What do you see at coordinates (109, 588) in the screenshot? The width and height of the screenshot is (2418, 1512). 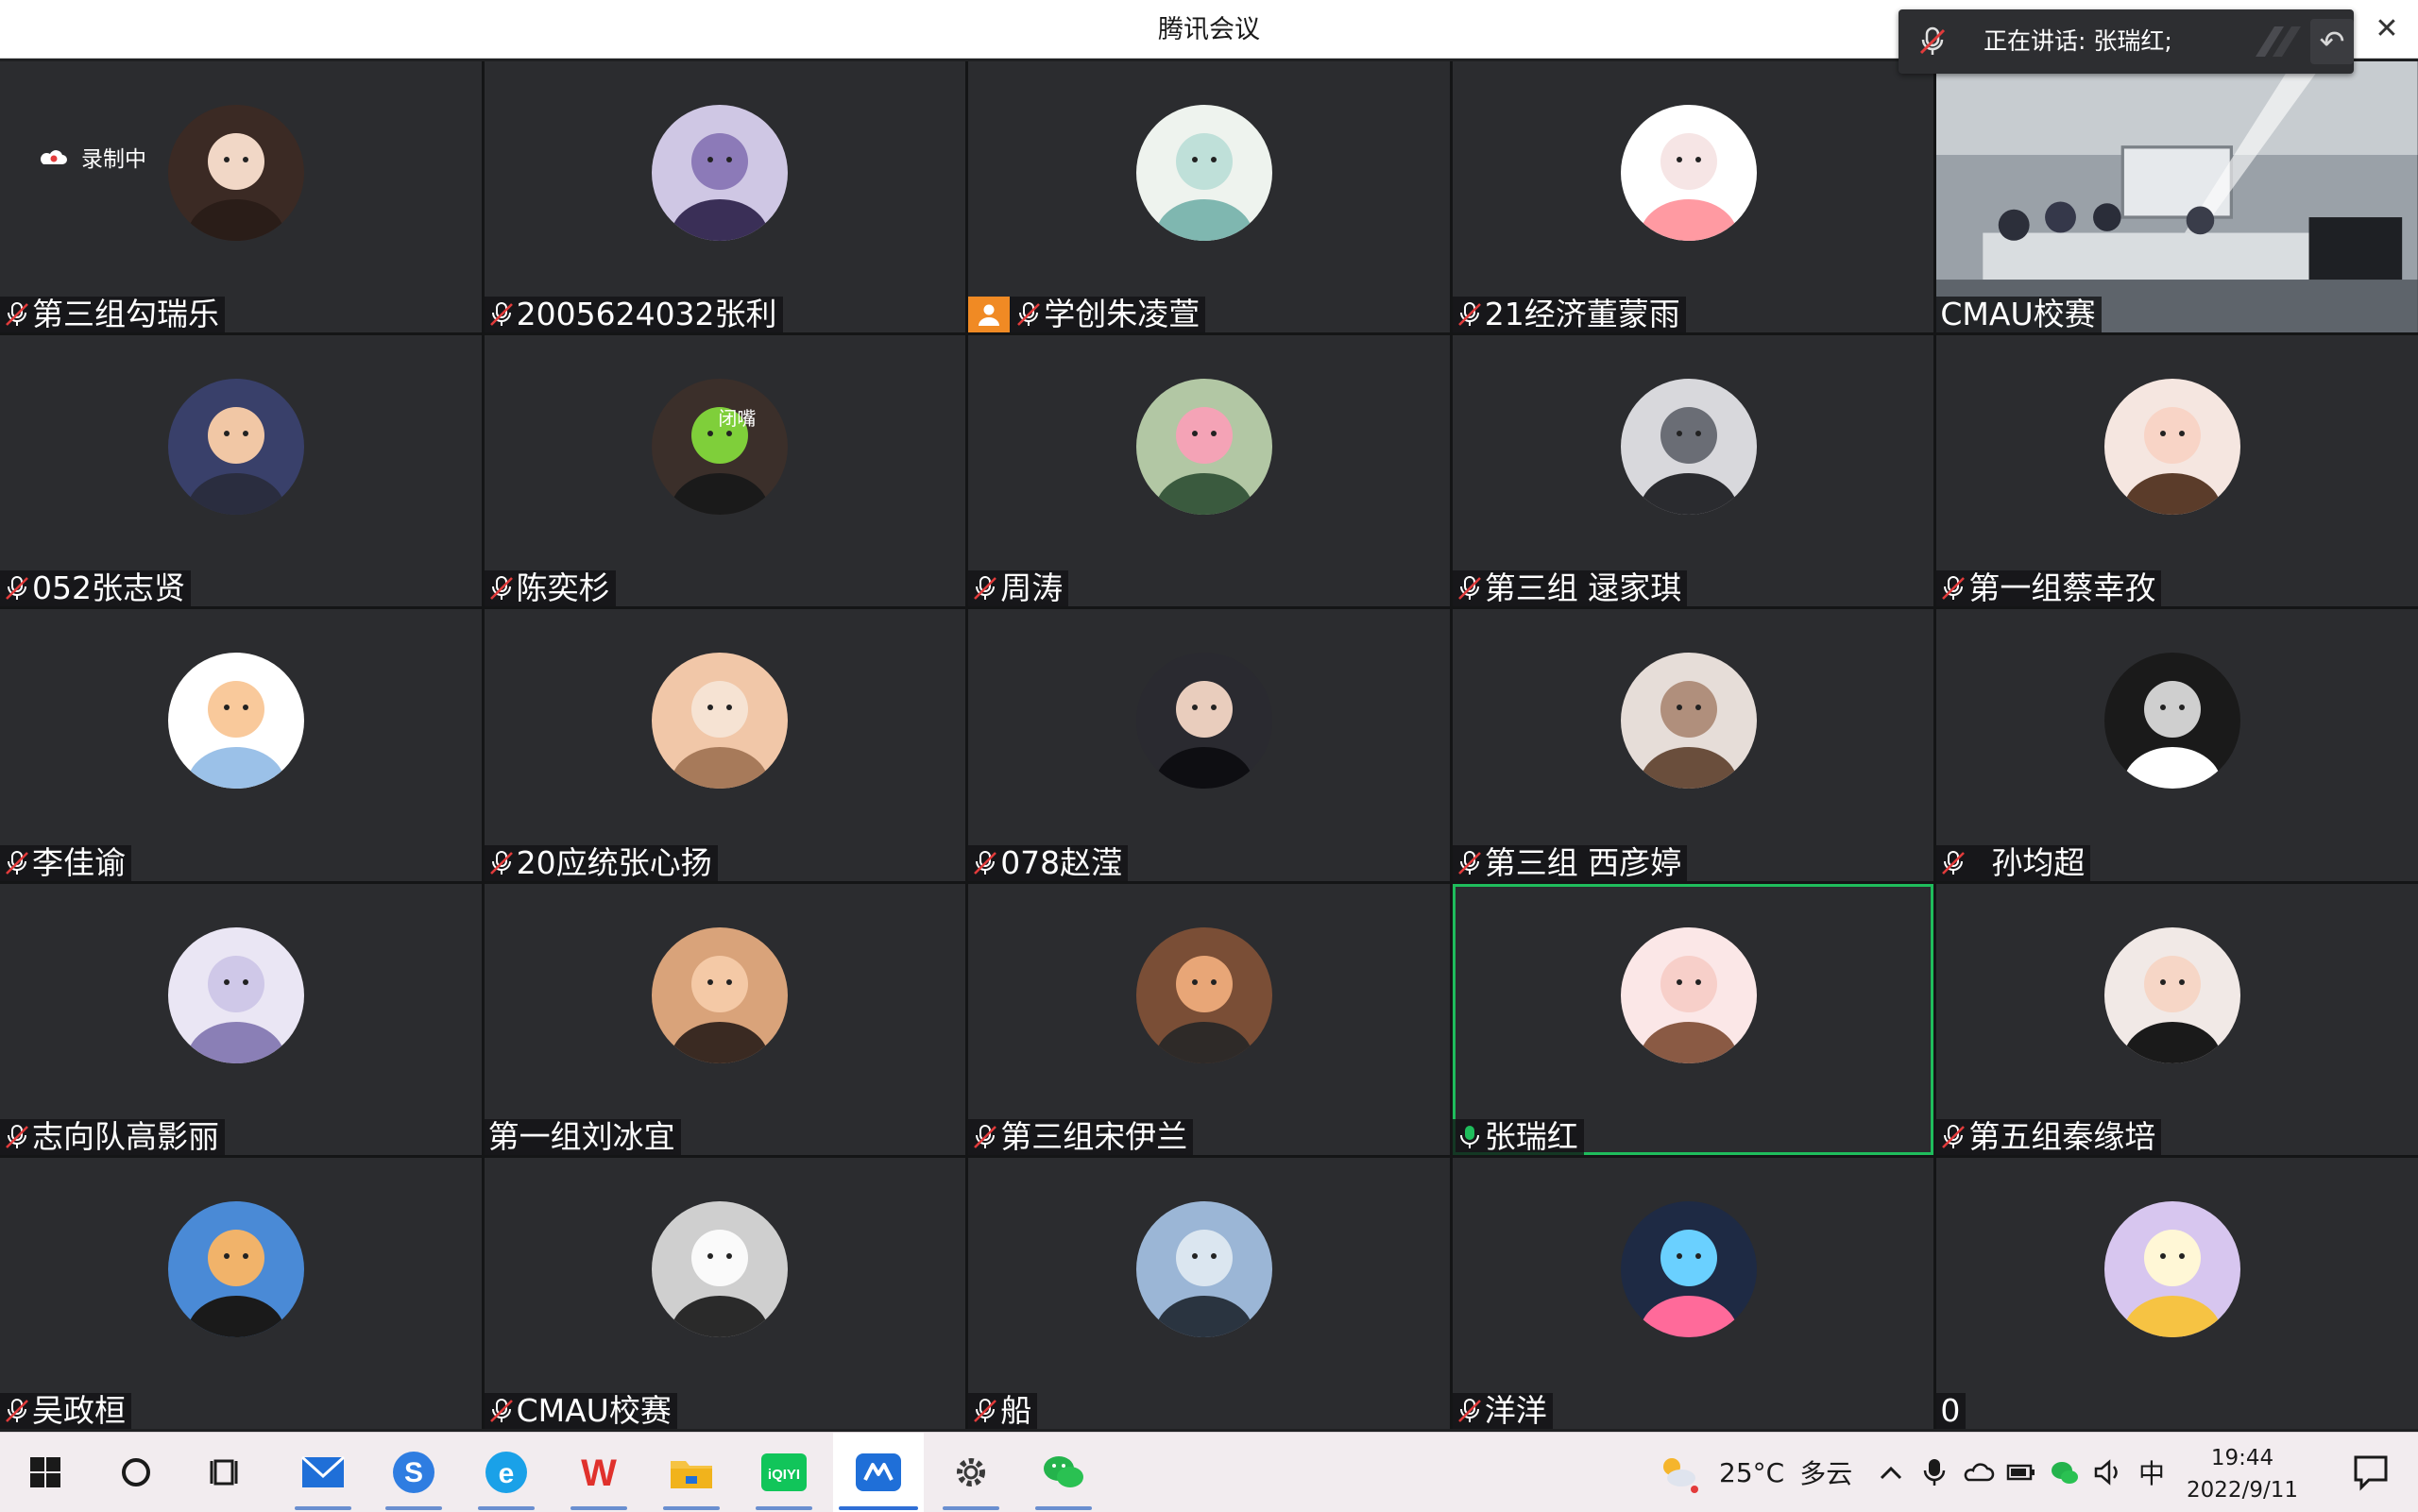 I see `participant-name: 052张志贤` at bounding box center [109, 588].